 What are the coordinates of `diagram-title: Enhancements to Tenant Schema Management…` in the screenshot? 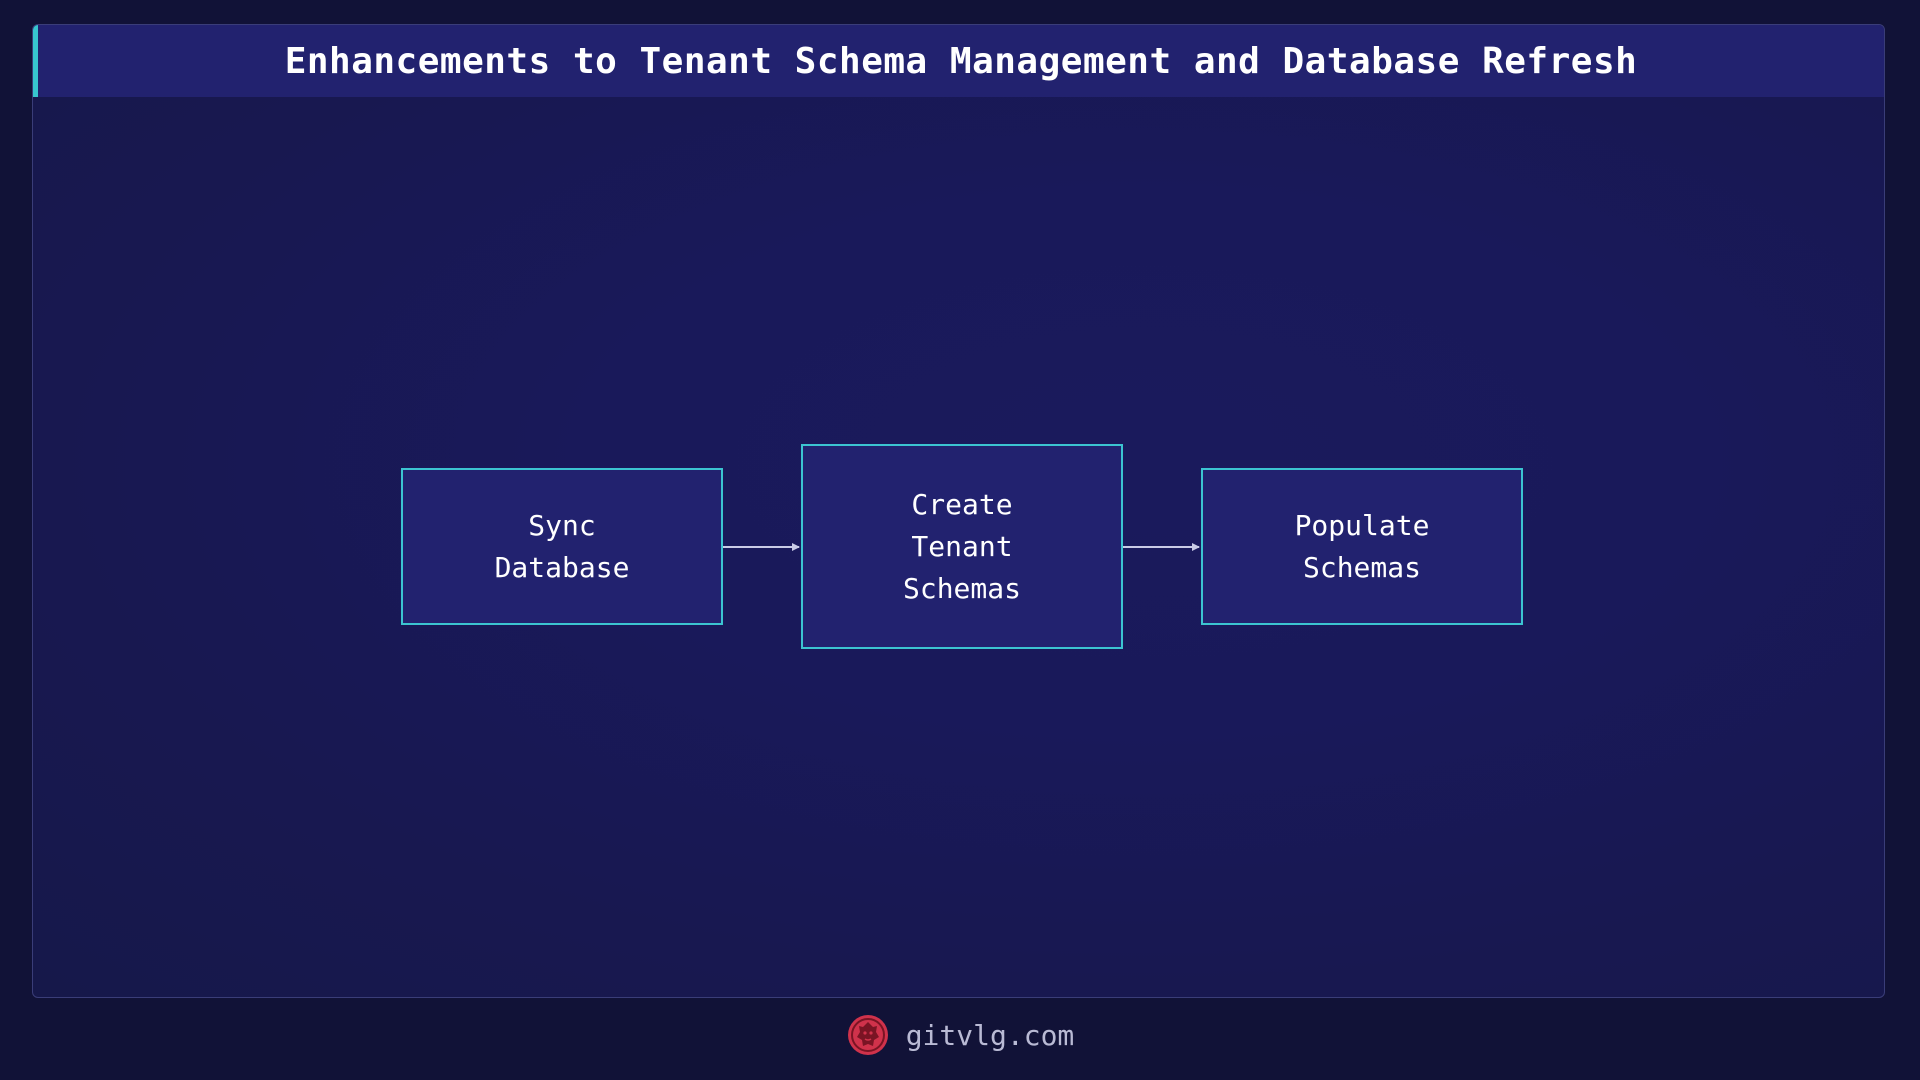 It's located at (961, 61).